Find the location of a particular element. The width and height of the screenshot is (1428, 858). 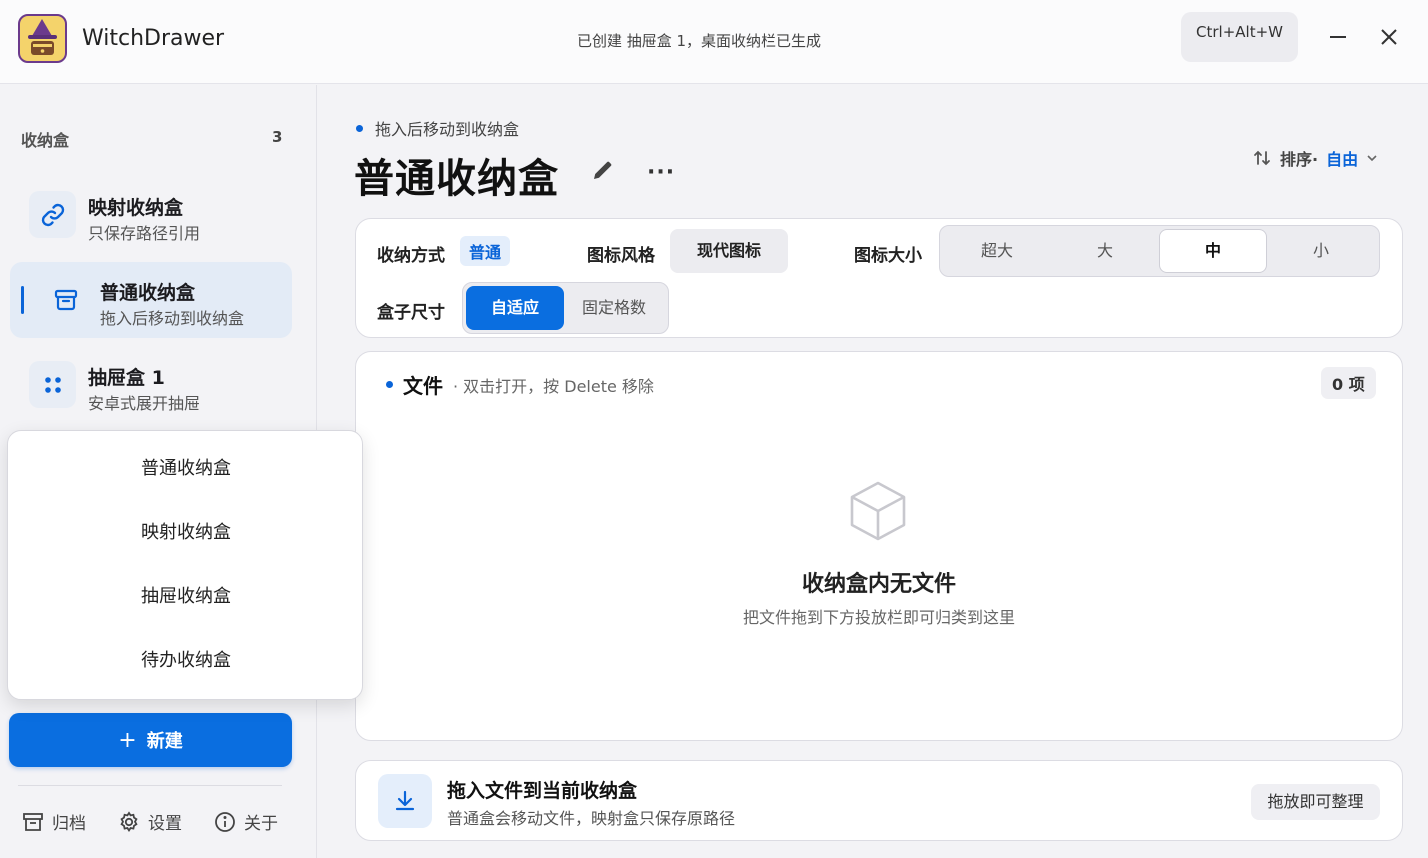

box-size-segmented: 自适应 固定格数 is located at coordinates (565, 308).